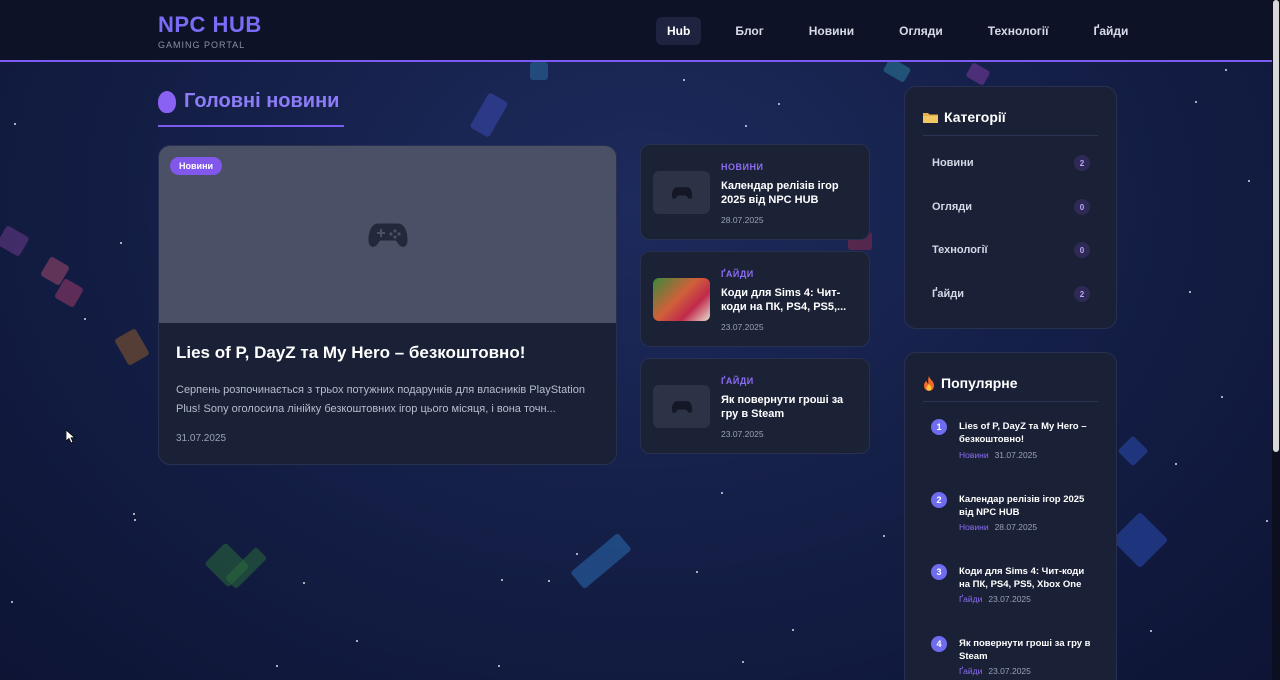 Image resolution: width=1280 pixels, height=680 pixels. Describe the element at coordinates (251, 126) in the screenshot. I see `section-underline` at that location.